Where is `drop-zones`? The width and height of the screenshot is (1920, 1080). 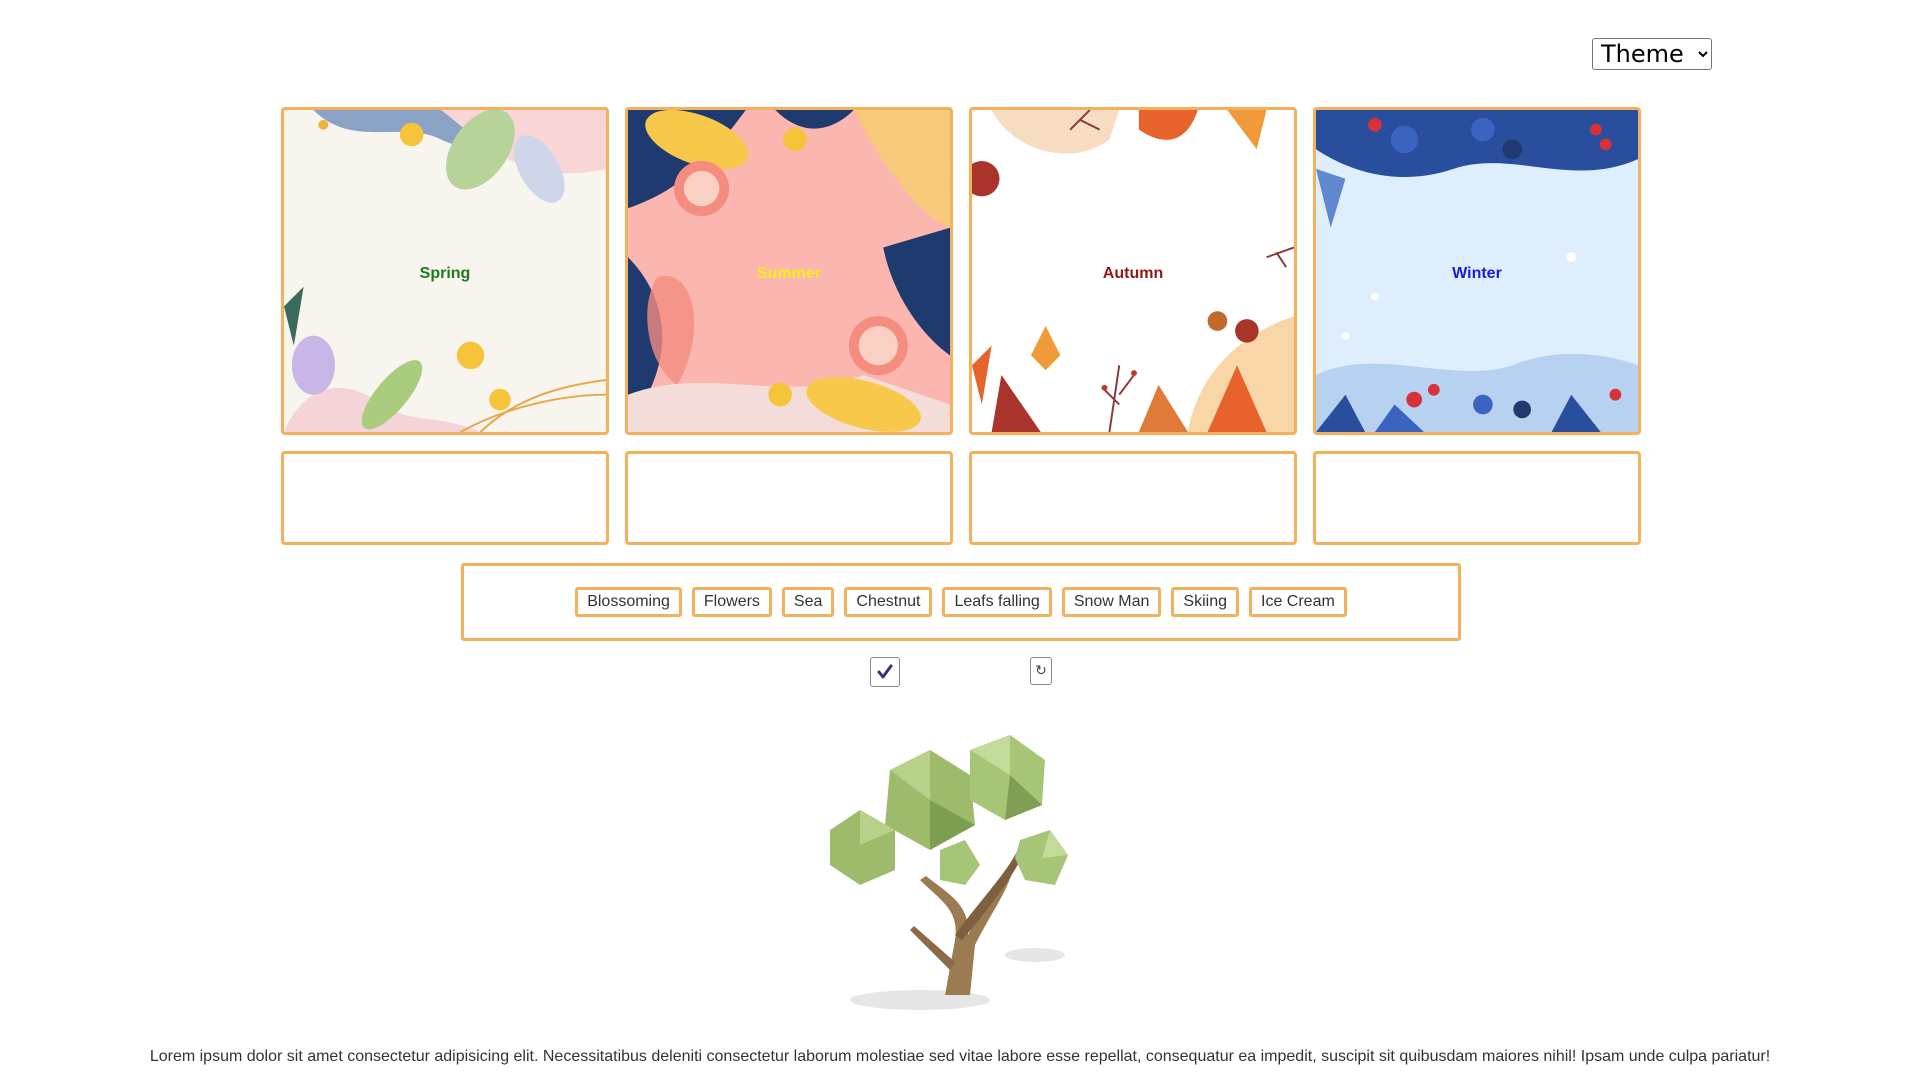 drop-zones is located at coordinates (961, 498).